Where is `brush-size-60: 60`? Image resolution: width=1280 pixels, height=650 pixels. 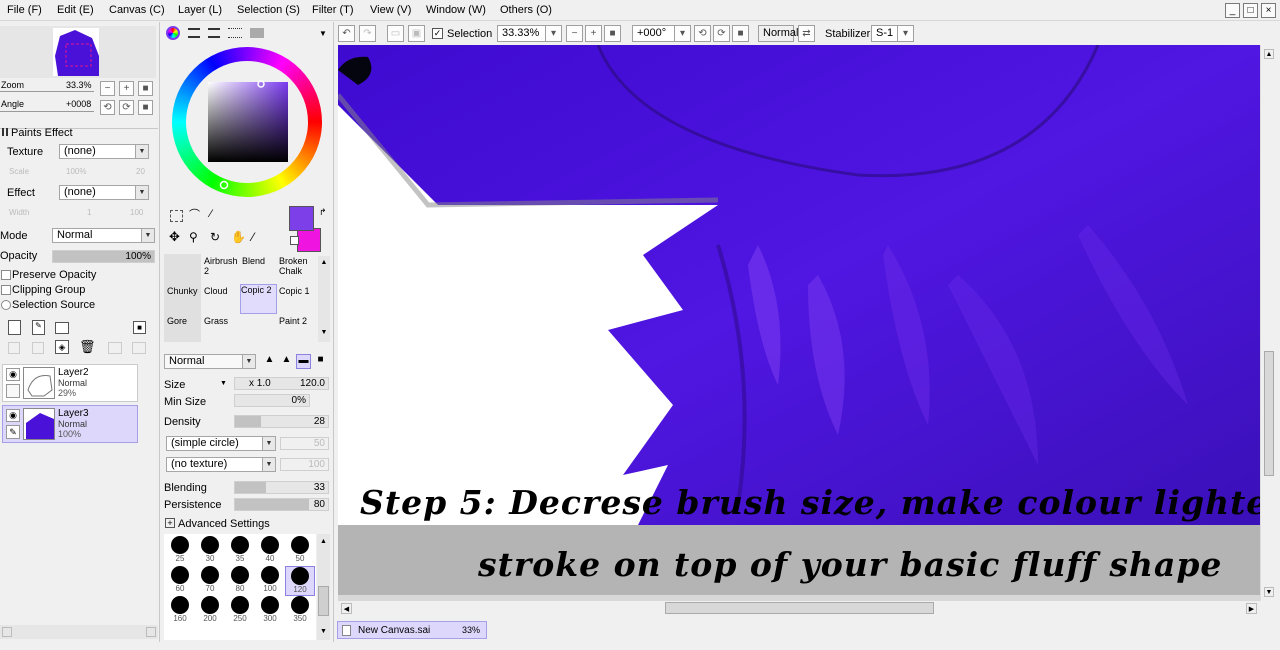
brush-size-60: 60 is located at coordinates (180, 581).